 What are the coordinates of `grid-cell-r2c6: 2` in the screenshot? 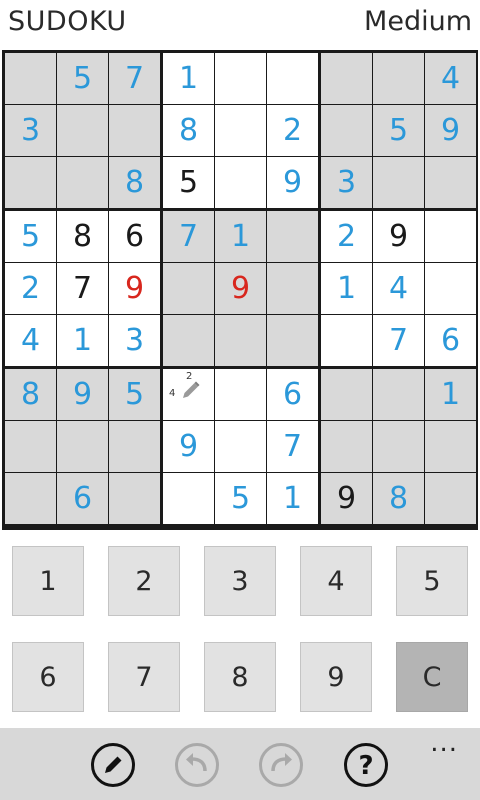 It's located at (292, 130).